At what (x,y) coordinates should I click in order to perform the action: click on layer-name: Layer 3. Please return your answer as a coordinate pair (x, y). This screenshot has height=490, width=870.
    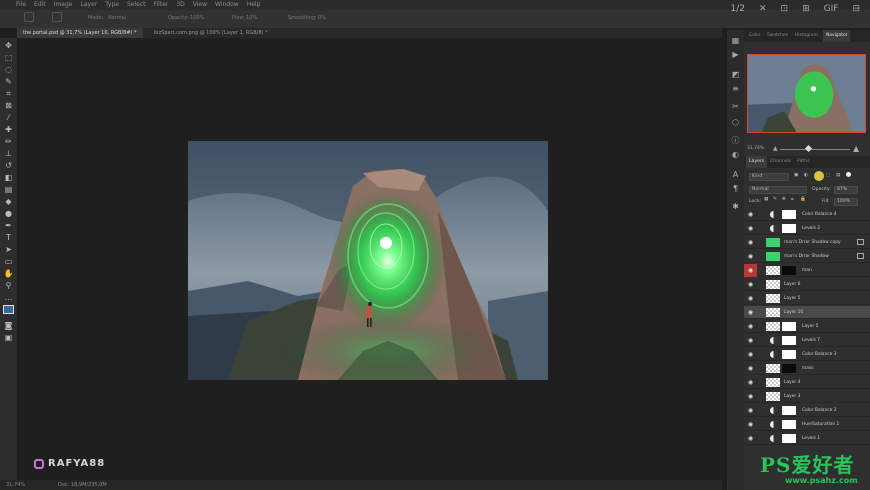
    Looking at the image, I should click on (792, 396).